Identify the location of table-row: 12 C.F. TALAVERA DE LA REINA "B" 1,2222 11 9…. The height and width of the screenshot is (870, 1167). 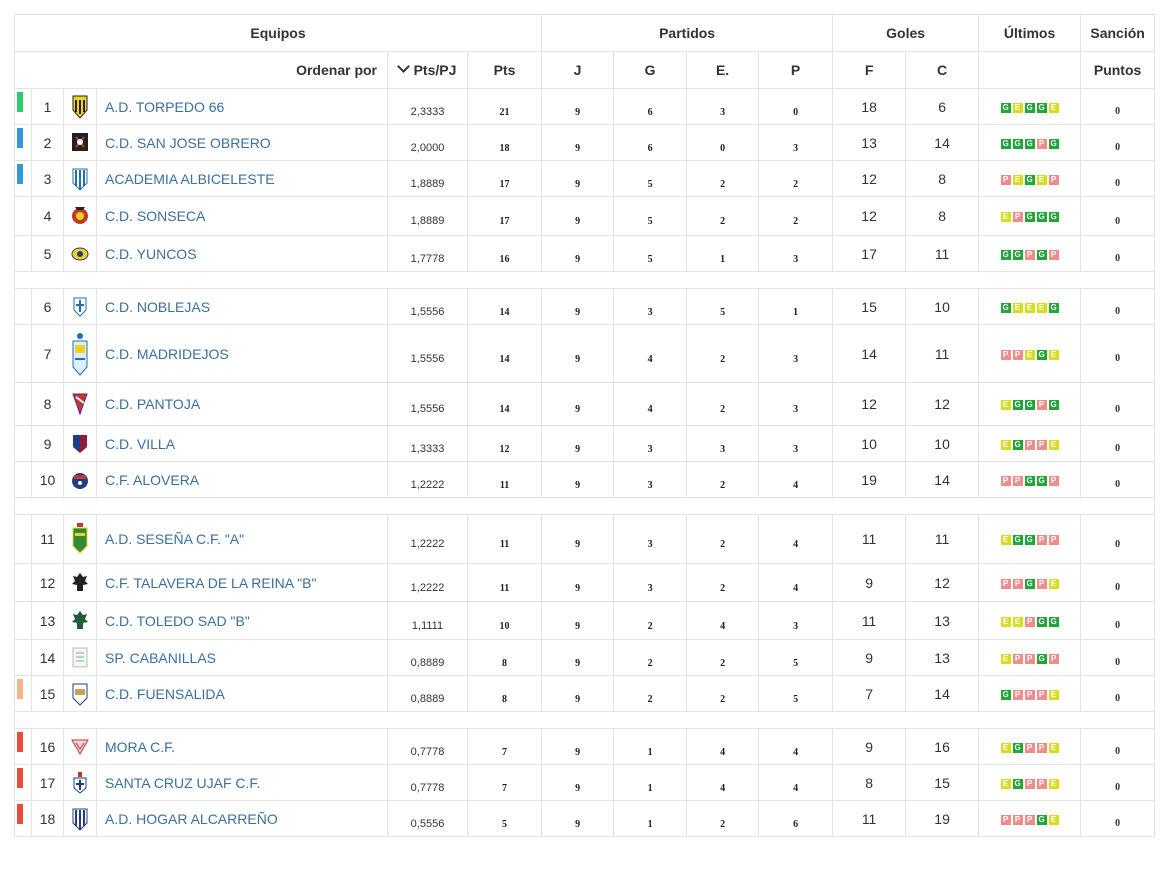
(585, 582).